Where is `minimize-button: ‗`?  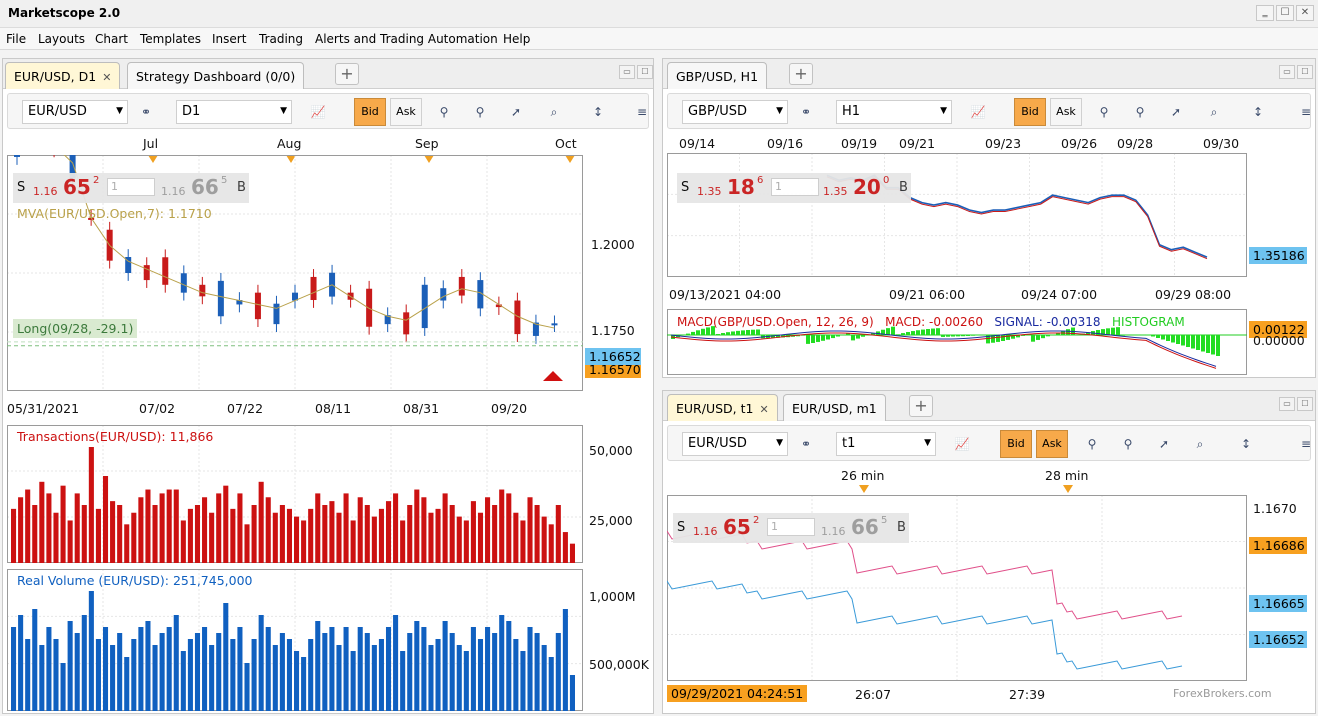
minimize-button: ‗ is located at coordinates (1265, 13).